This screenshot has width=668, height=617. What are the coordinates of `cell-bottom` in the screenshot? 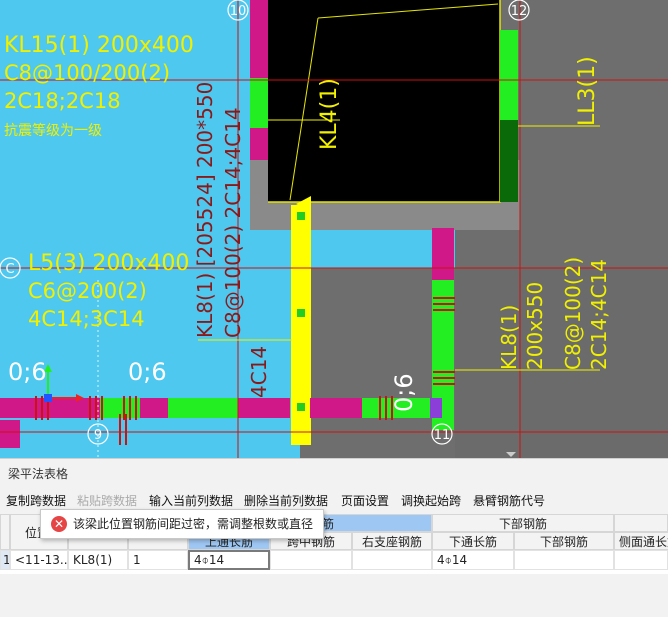 It's located at (564, 560).